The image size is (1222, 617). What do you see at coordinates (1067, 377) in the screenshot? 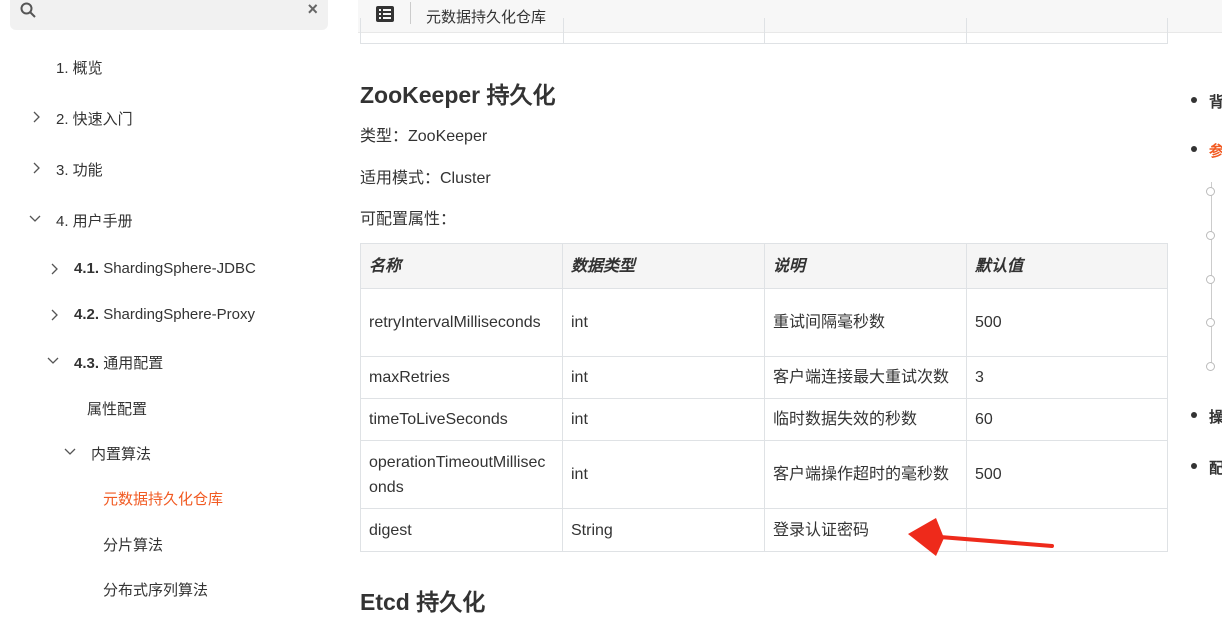
I see `table-cell: 3` at bounding box center [1067, 377].